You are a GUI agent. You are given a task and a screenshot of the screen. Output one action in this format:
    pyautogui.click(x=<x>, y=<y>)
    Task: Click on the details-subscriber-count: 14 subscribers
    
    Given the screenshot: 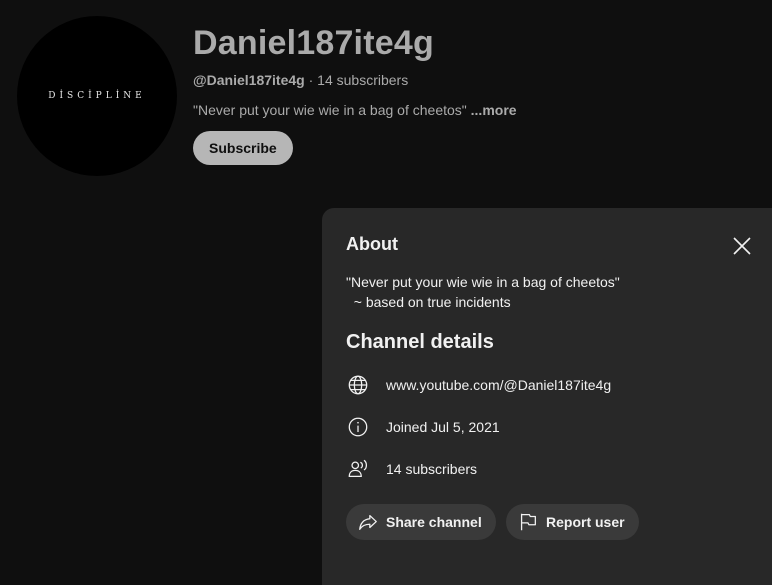 What is the action you would take?
    pyautogui.click(x=432, y=469)
    